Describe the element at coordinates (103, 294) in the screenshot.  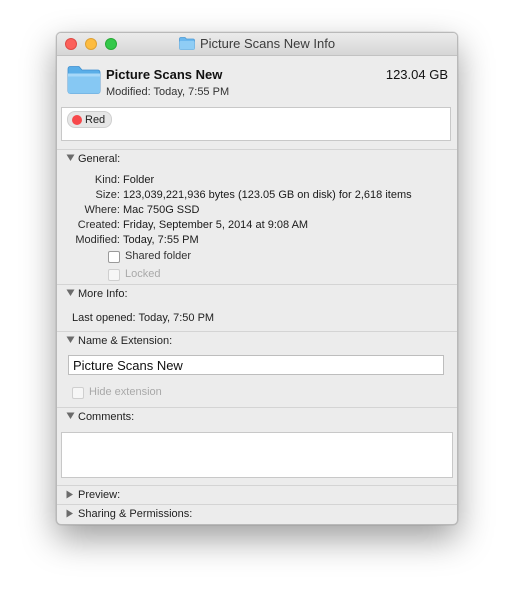
I see `more-info-header-label: More Info:` at that location.